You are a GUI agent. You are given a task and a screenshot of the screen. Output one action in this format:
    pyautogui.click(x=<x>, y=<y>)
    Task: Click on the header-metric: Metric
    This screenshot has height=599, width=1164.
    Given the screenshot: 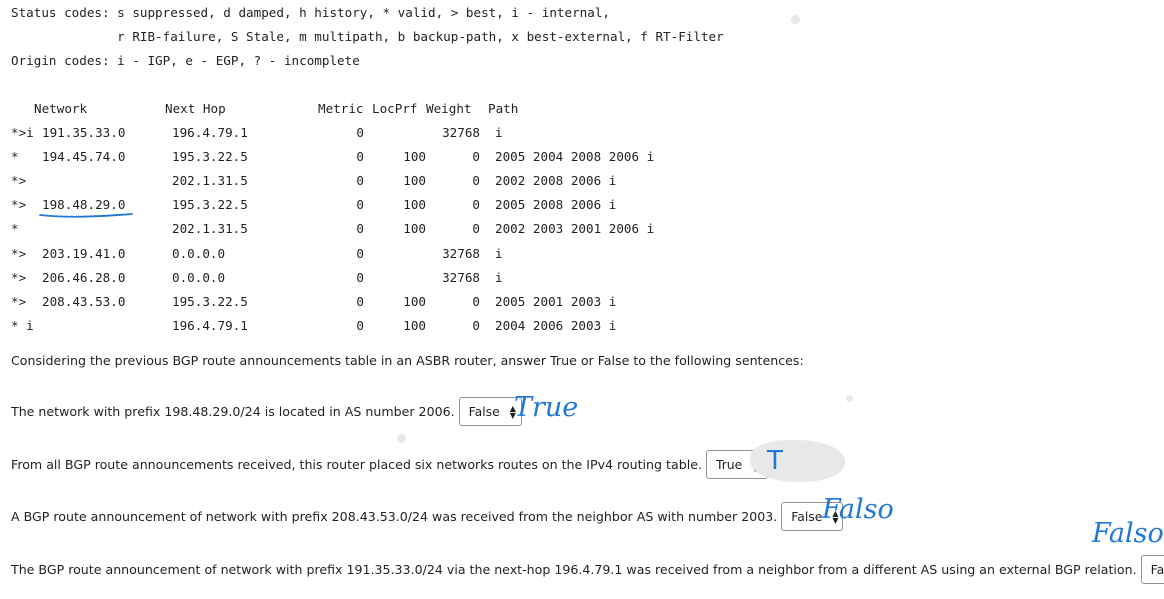 What is the action you would take?
    pyautogui.click(x=341, y=108)
    